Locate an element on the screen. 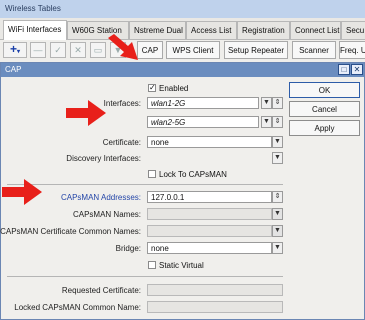 The height and width of the screenshot is (320, 365). interfaces-label: Interfaces: is located at coordinates (122, 103).